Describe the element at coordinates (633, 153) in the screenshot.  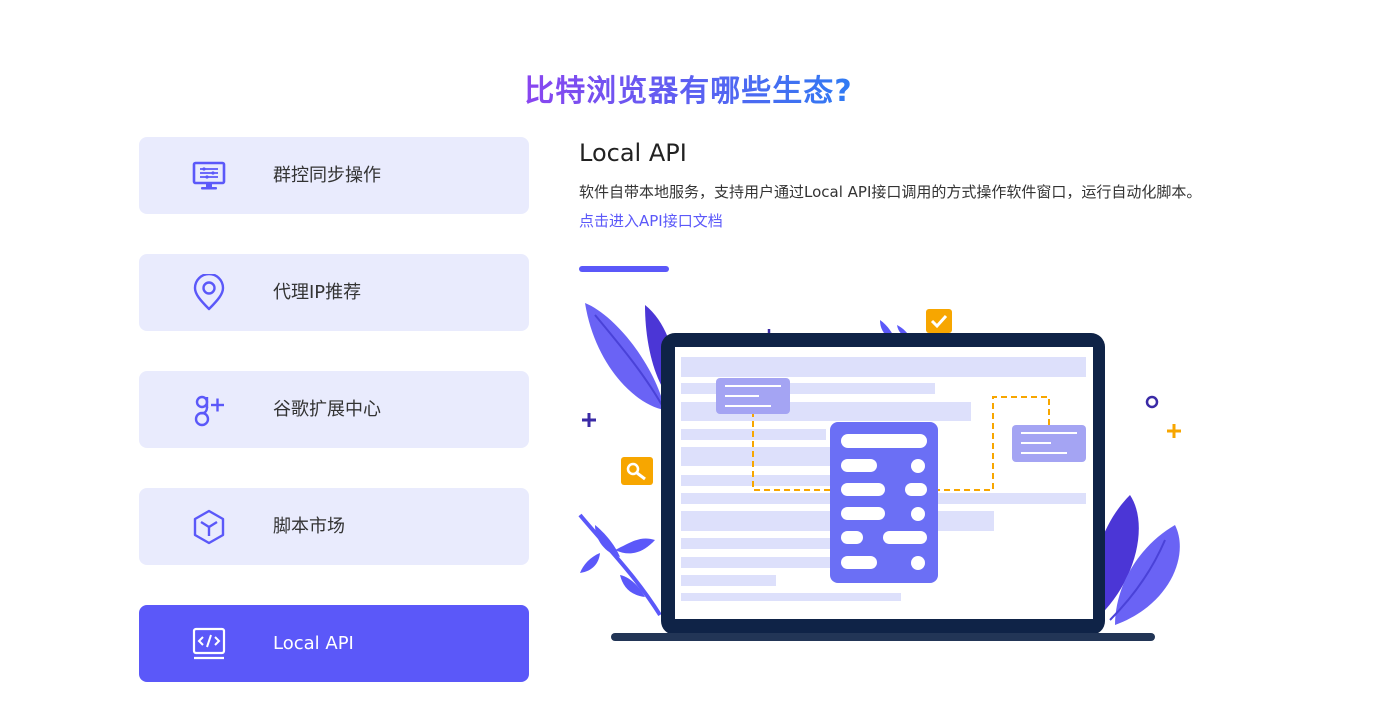
I see `detail-heading: Local API` at that location.